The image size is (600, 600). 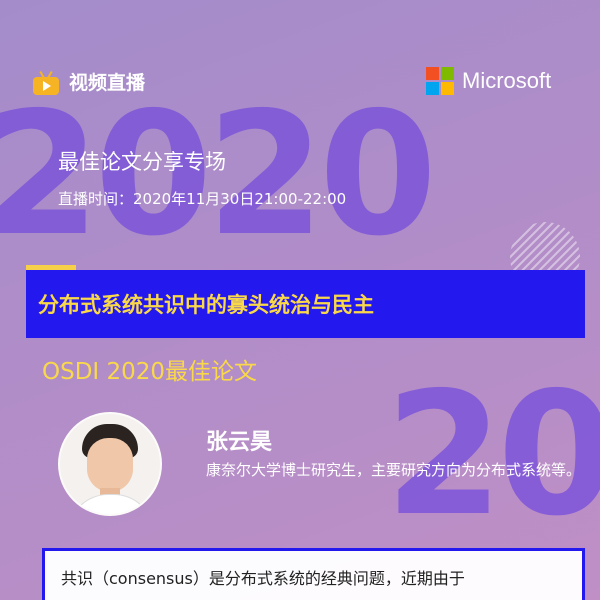 I want to click on abstract-box: 共识（consensus）是分布式系统的经典问题，近期由于, so click(x=313, y=574).